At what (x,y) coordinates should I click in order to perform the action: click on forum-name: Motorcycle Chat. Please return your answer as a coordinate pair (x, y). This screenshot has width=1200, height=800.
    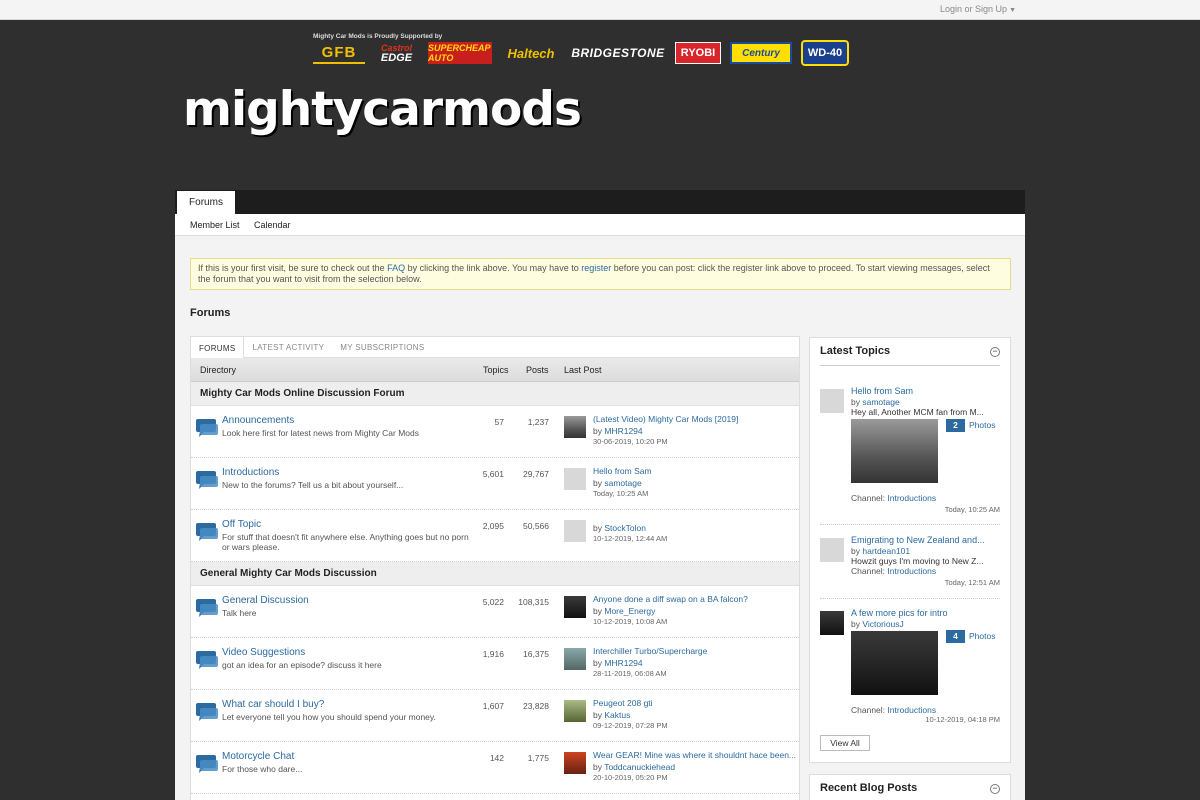
    Looking at the image, I should click on (258, 756).